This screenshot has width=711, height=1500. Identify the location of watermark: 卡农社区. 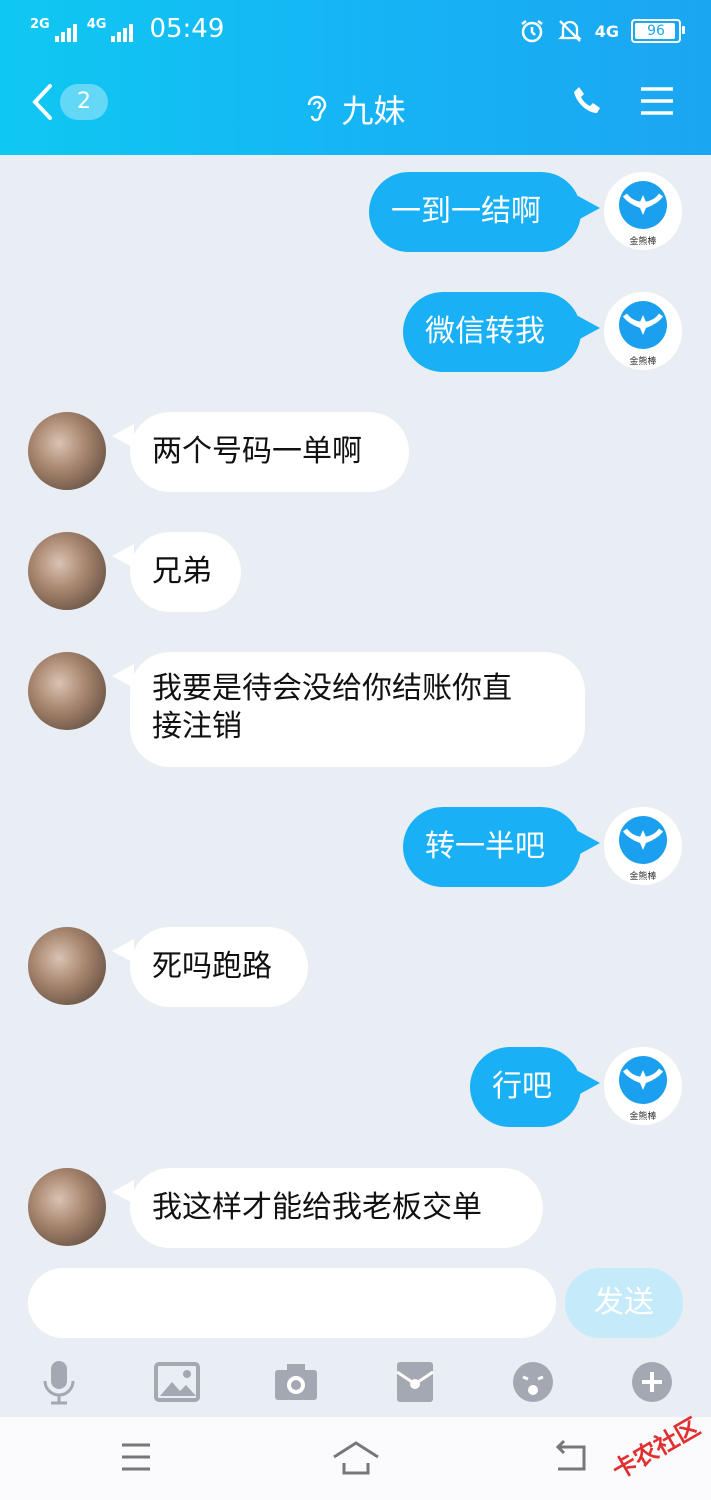
(656, 1448).